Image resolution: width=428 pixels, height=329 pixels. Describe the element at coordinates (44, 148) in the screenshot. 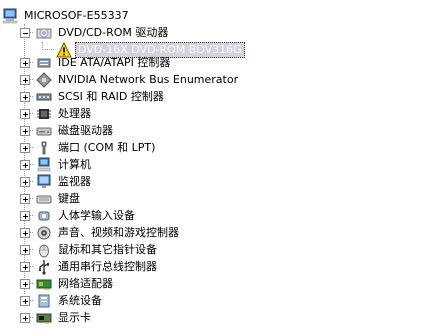

I see `port-icon` at that location.